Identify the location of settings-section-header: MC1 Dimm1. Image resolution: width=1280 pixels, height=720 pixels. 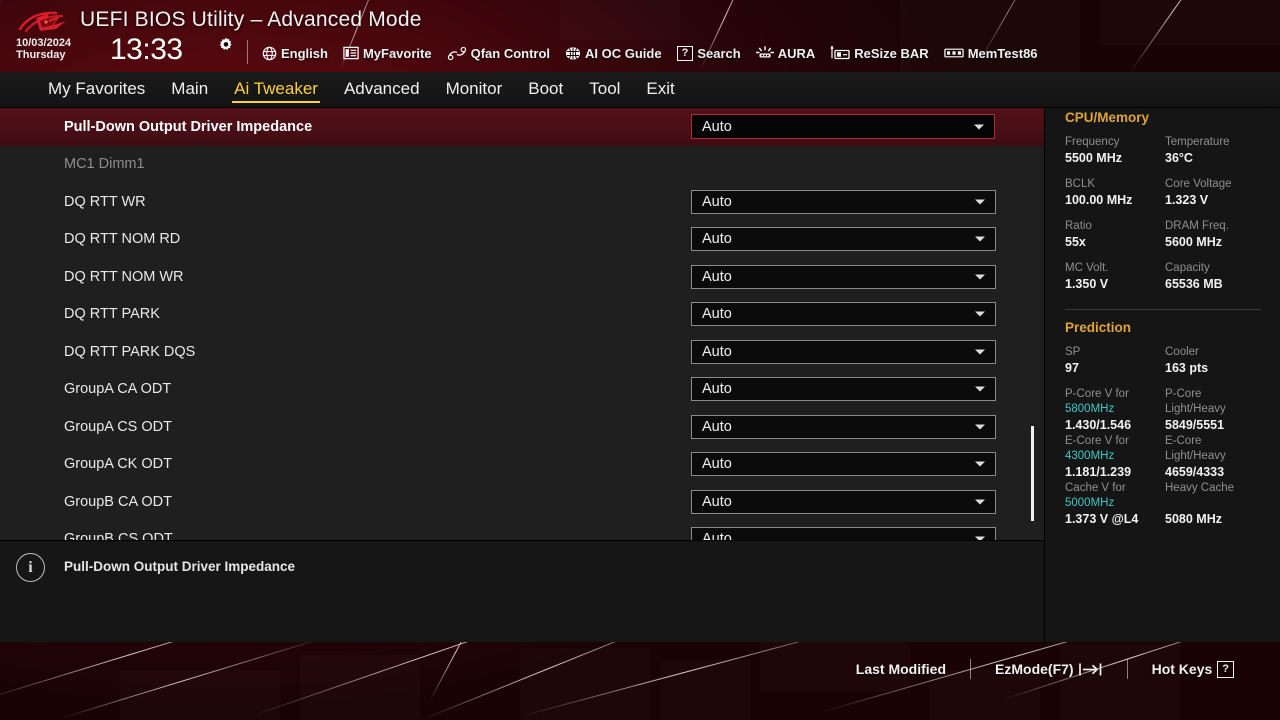
(522, 165).